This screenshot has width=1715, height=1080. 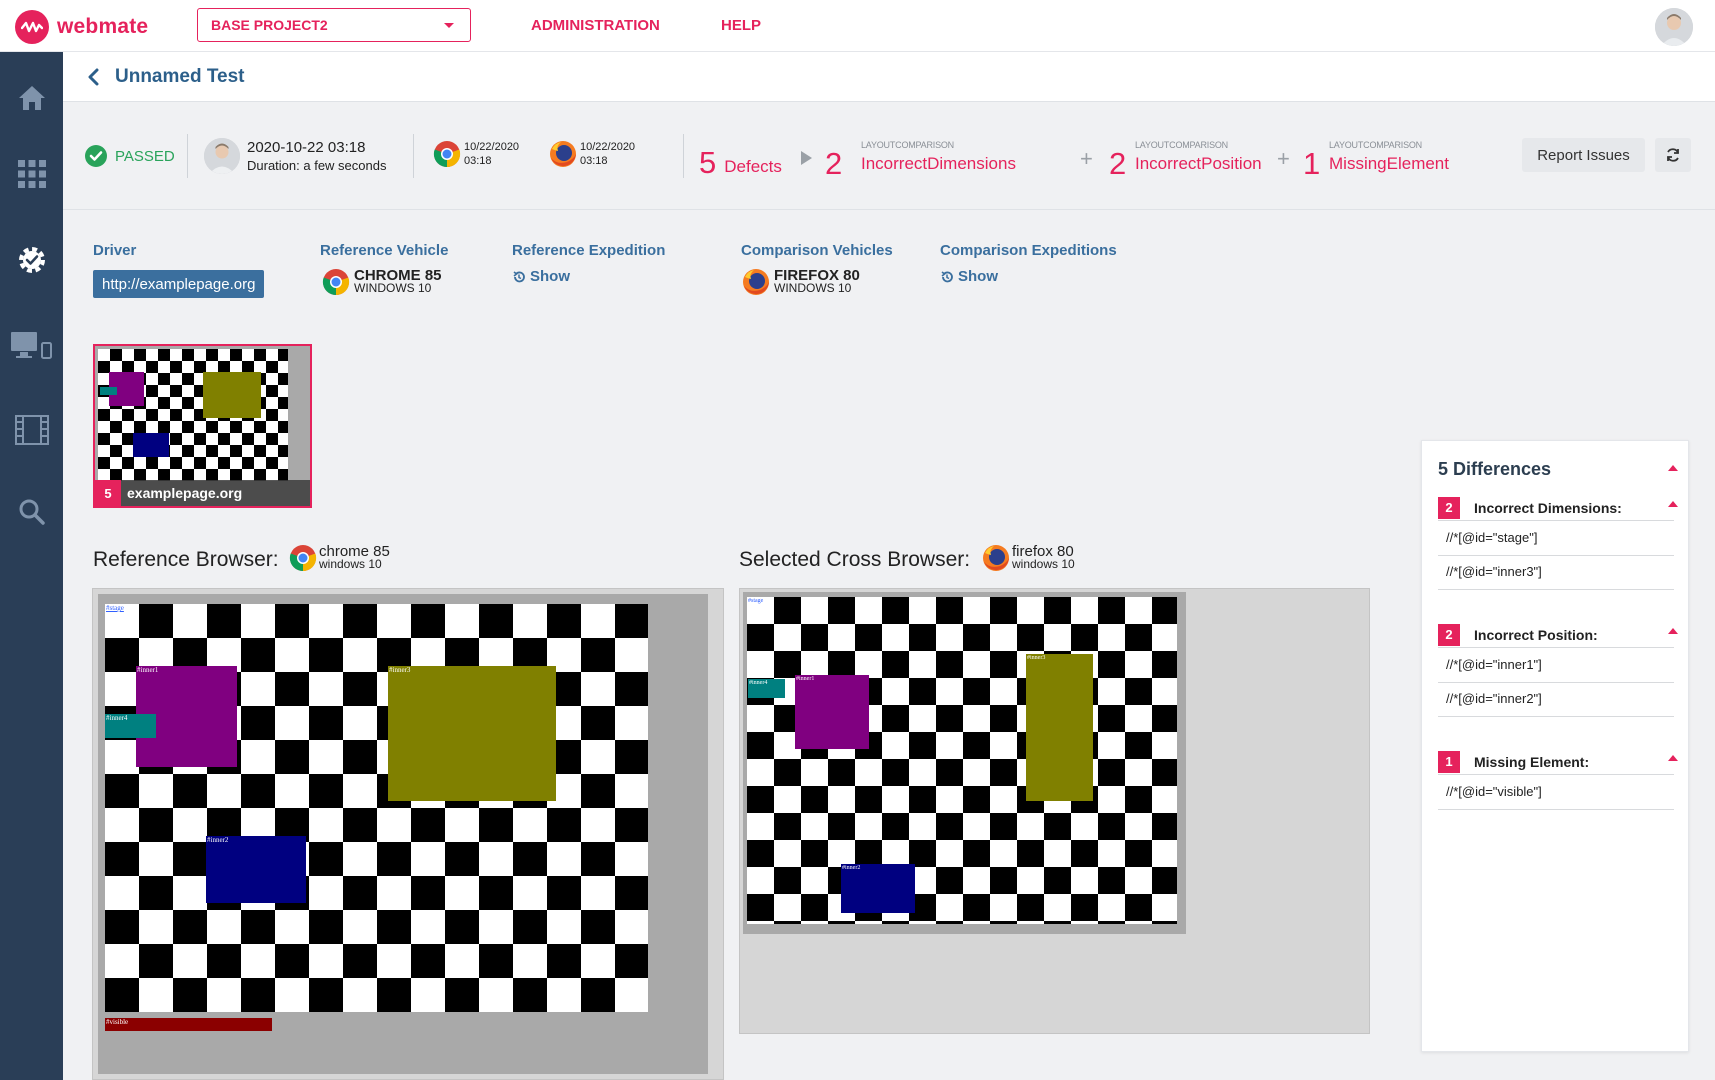 What do you see at coordinates (103, 26) in the screenshot?
I see `logo-text: webmate` at bounding box center [103, 26].